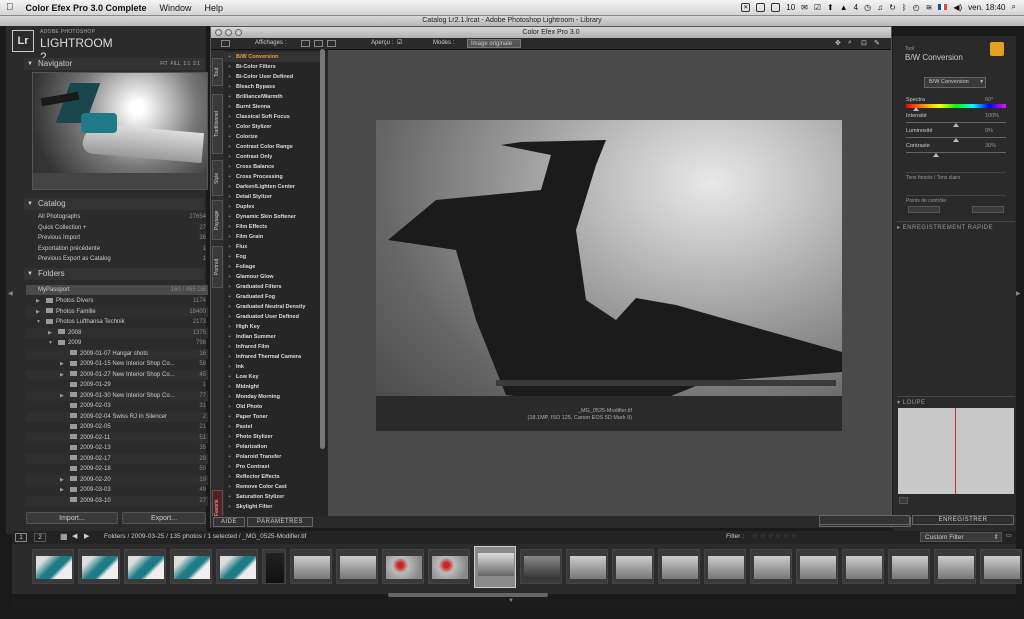 The image size is (1024, 619). I want to click on filter-item: Flux, so click(274, 247).